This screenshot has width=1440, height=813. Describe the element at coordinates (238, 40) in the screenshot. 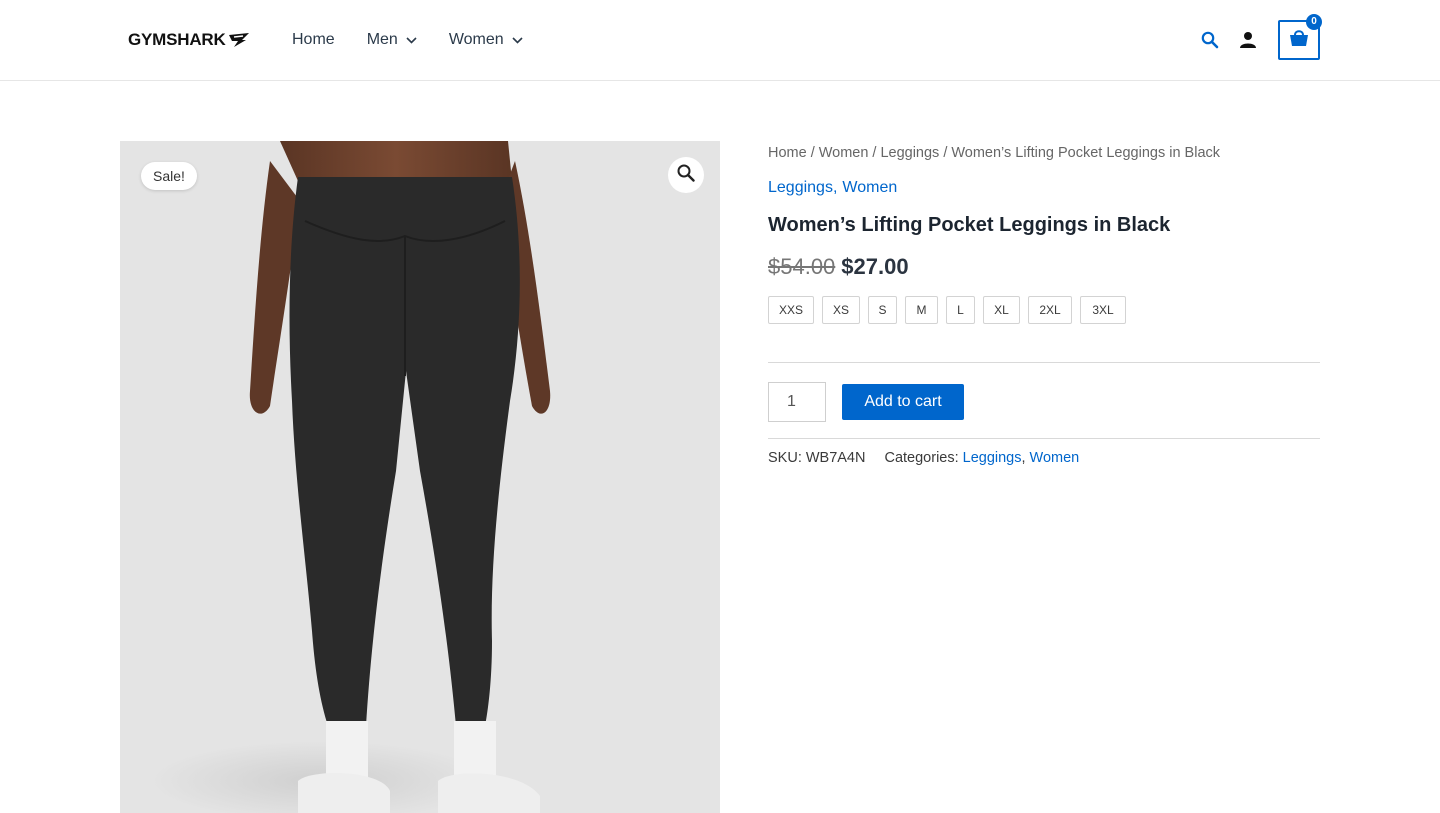

I see `shark-logo-icon` at that location.